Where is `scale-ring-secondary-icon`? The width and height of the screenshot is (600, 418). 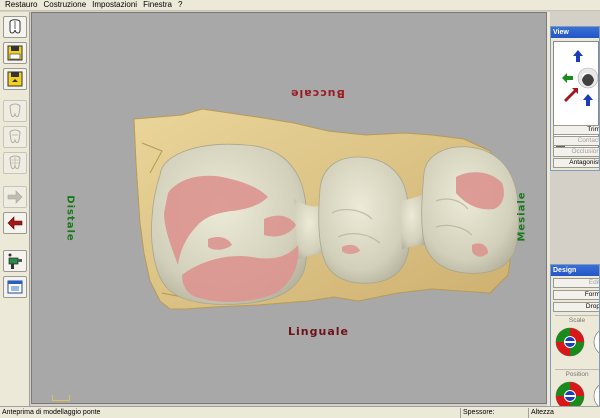 scale-ring-secondary-icon is located at coordinates (596, 342).